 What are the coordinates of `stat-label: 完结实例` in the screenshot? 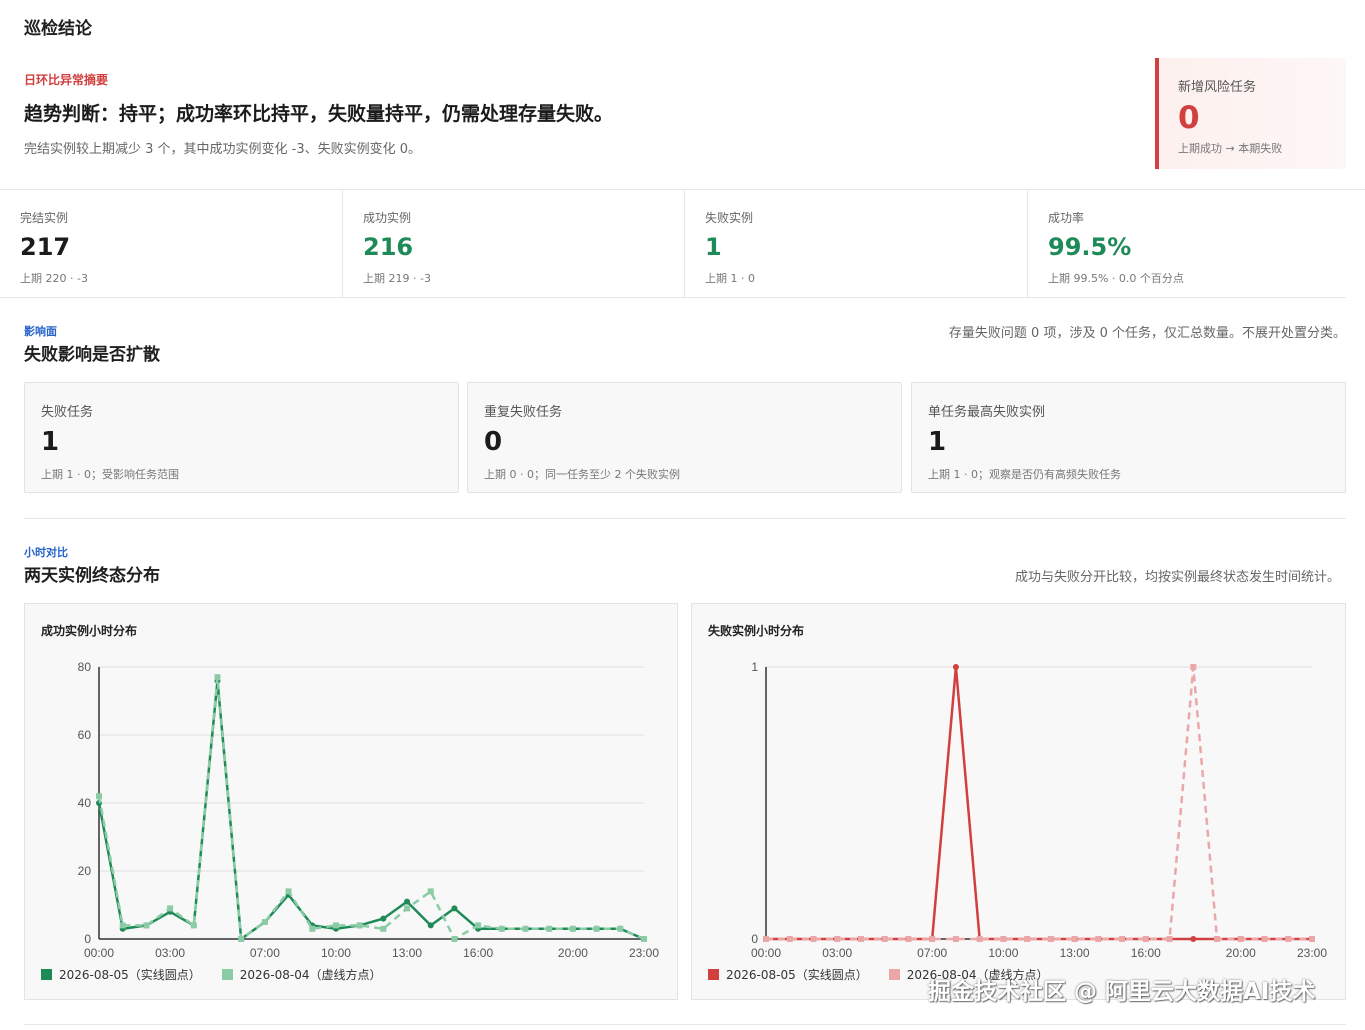 It's located at (44, 218).